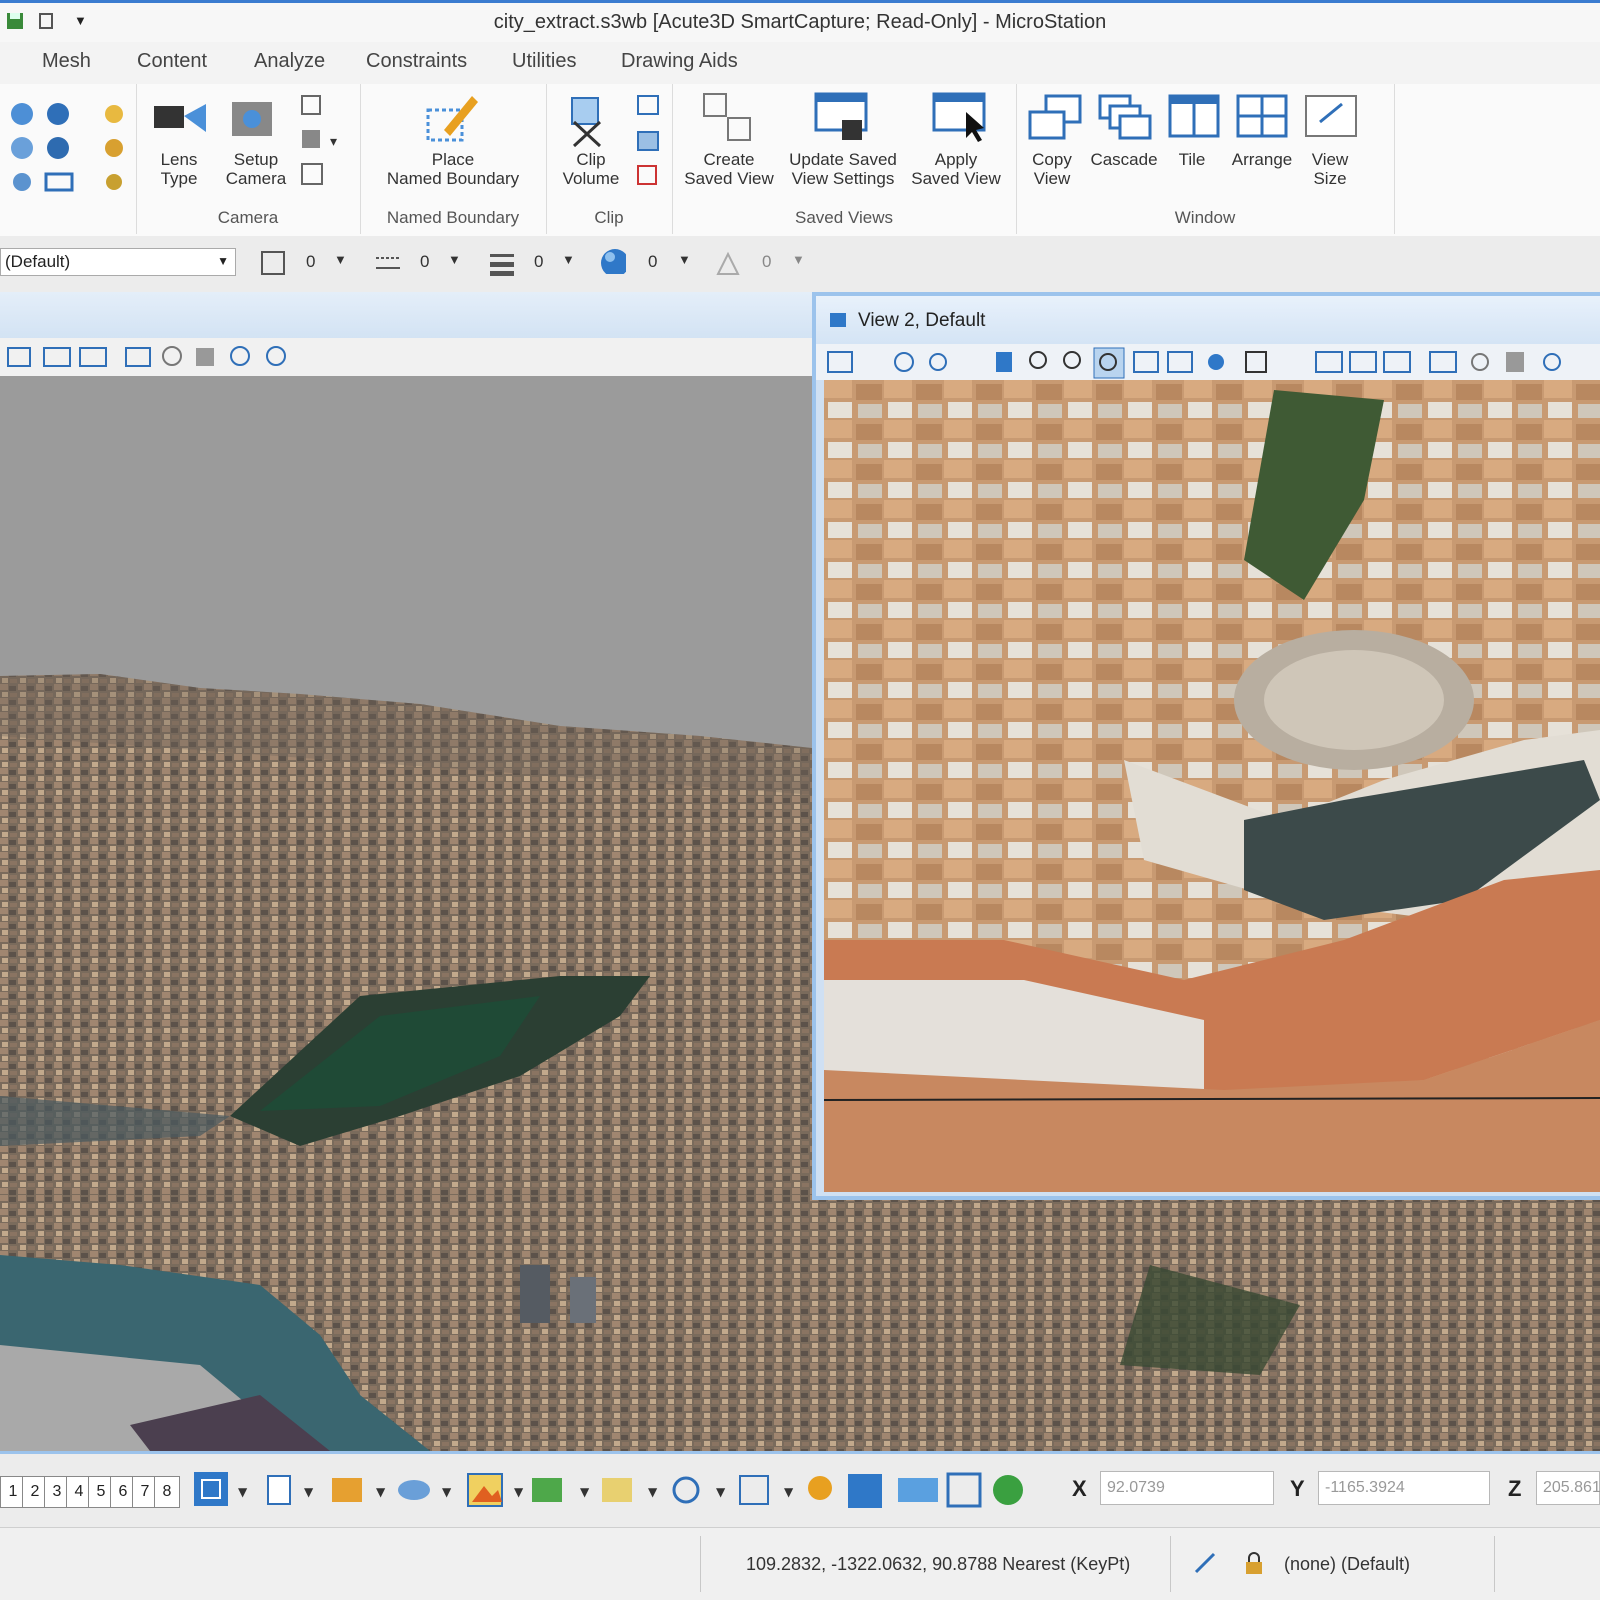 This screenshot has width=1600, height=1600. I want to click on tab-constraints: Constraints, so click(416, 61).